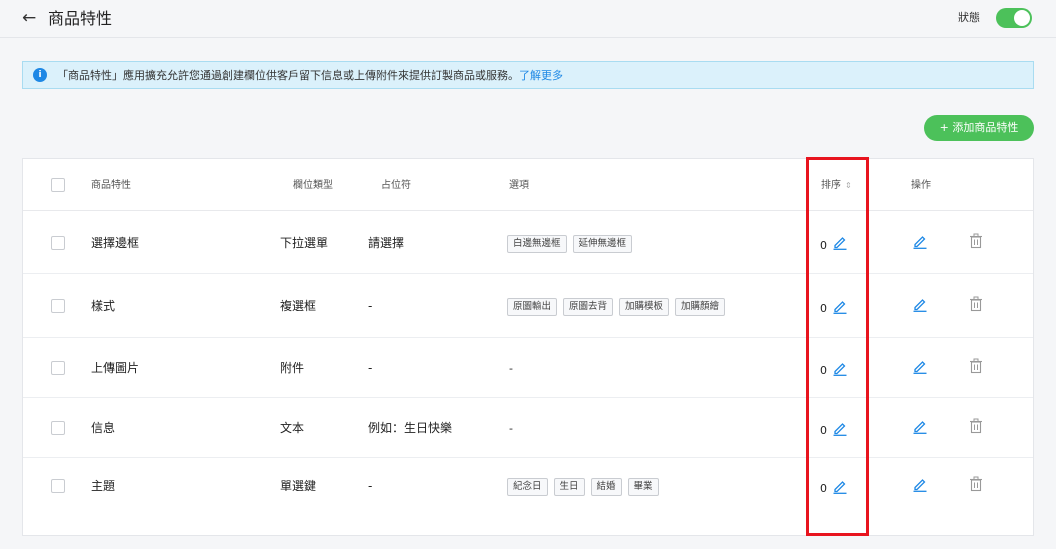 The width and height of the screenshot is (1056, 549). I want to click on table-row: 樣式 複選框 - 原圖輸出 原圖去背 加購模板 加購顏繪 0, so click(528, 306).